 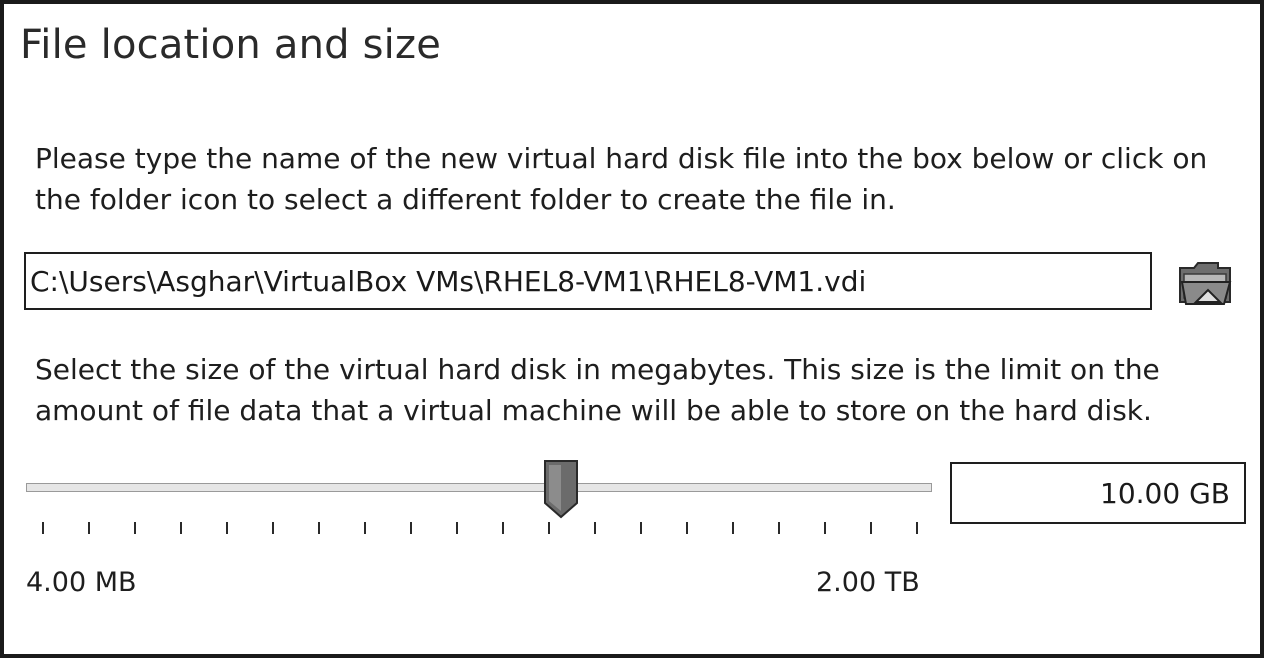 What do you see at coordinates (231, 45) in the screenshot?
I see `section-title: File location and size` at bounding box center [231, 45].